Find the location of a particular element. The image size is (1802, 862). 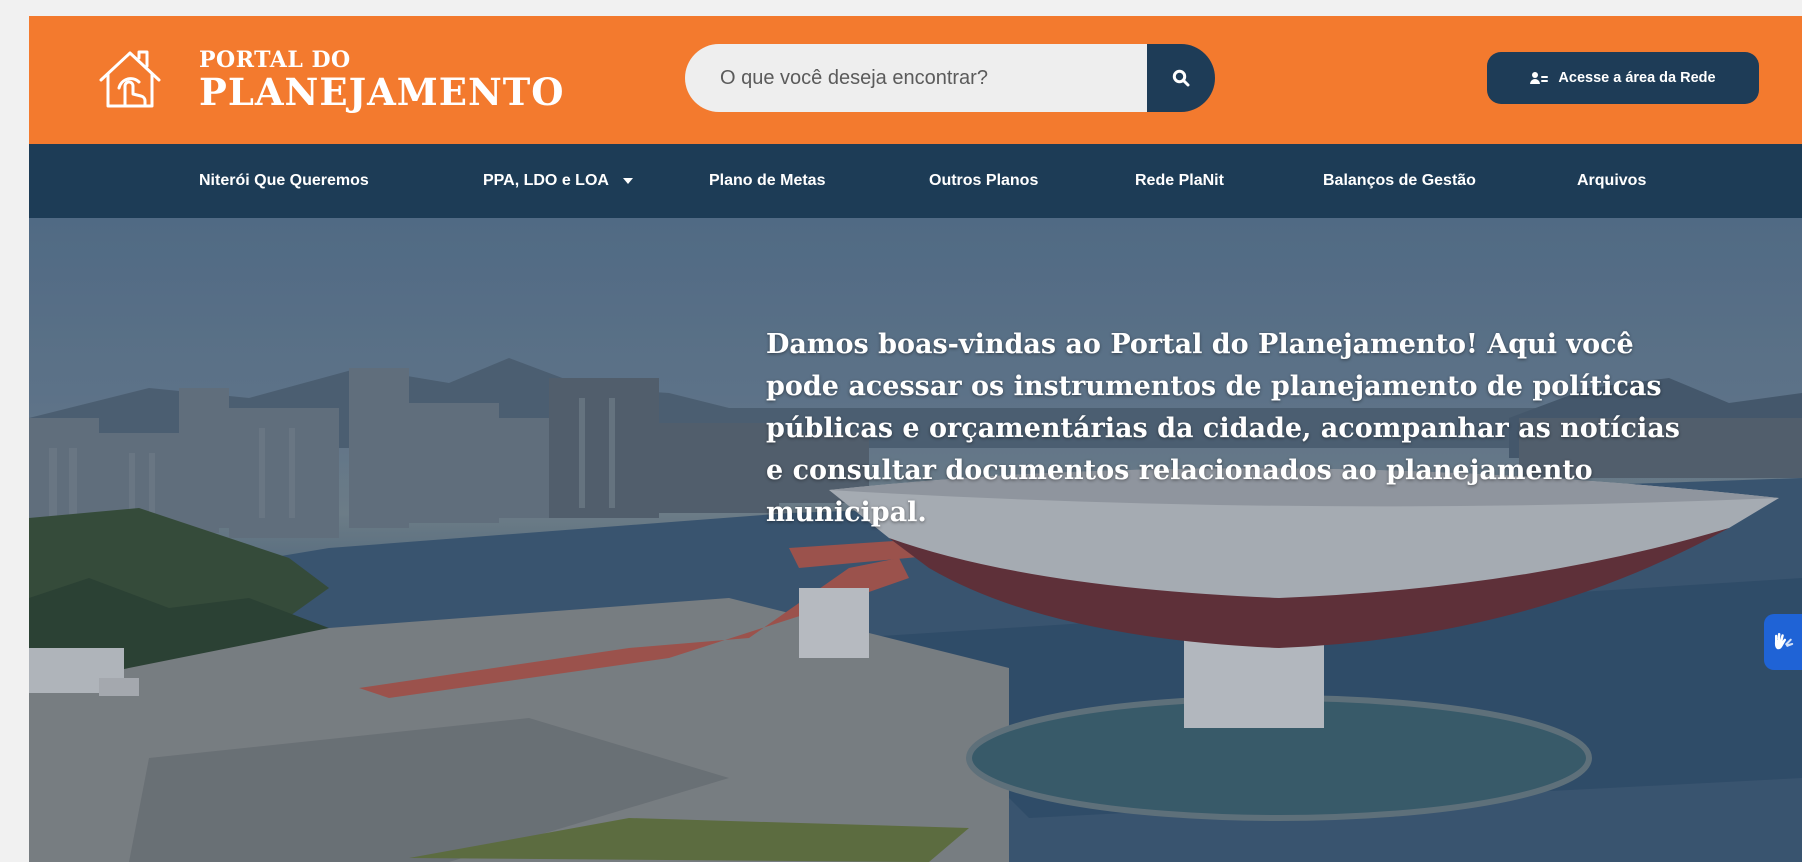

search-button is located at coordinates (1181, 78).